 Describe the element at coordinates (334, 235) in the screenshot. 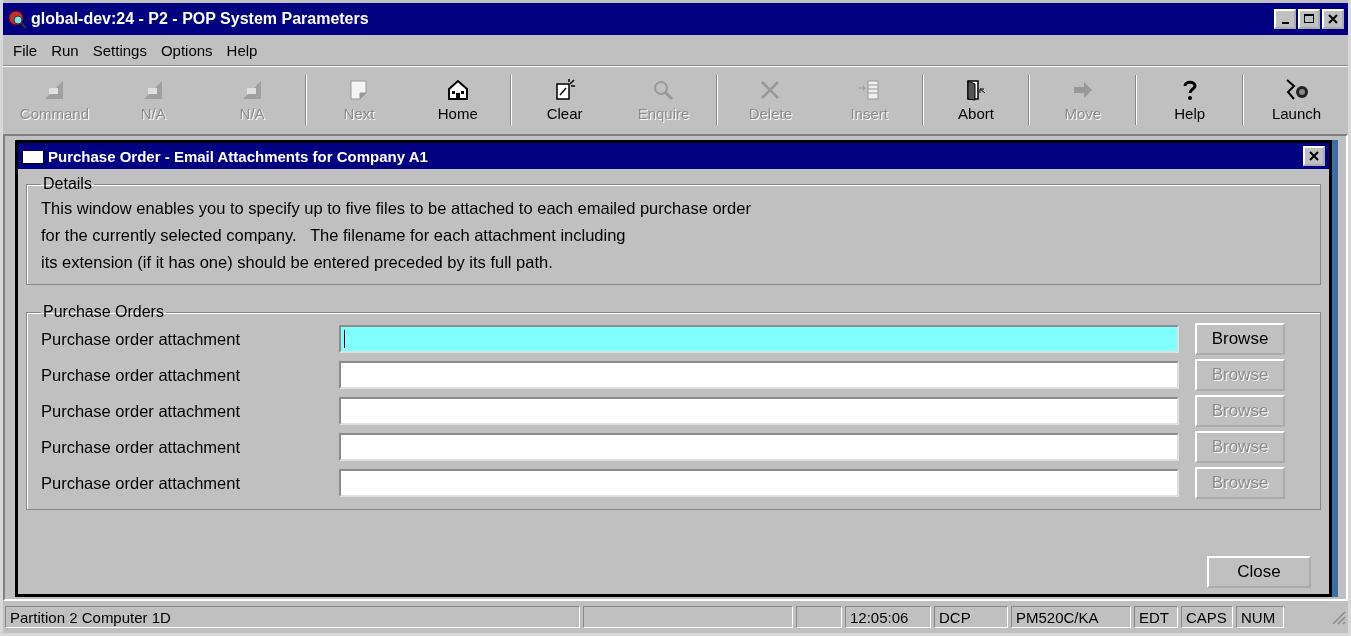

I see `description-text: for the currently selected company. The filename for each attachment including` at that location.